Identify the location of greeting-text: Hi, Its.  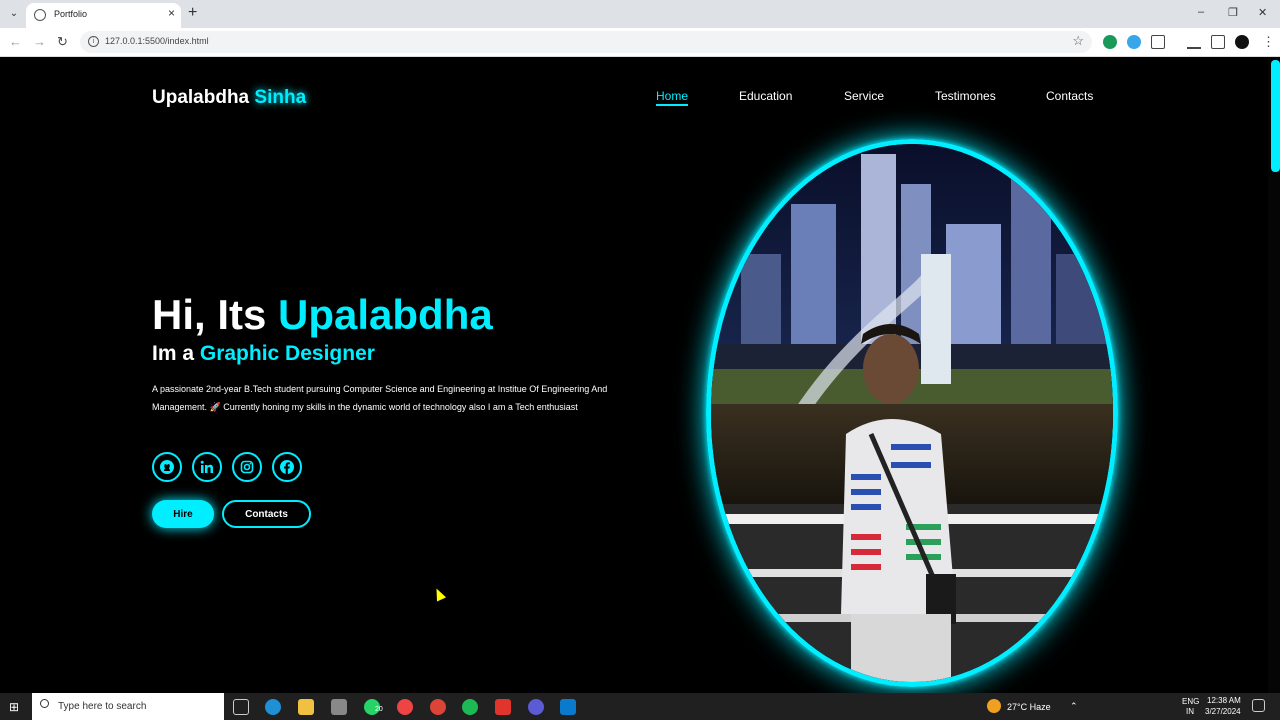
(215, 314).